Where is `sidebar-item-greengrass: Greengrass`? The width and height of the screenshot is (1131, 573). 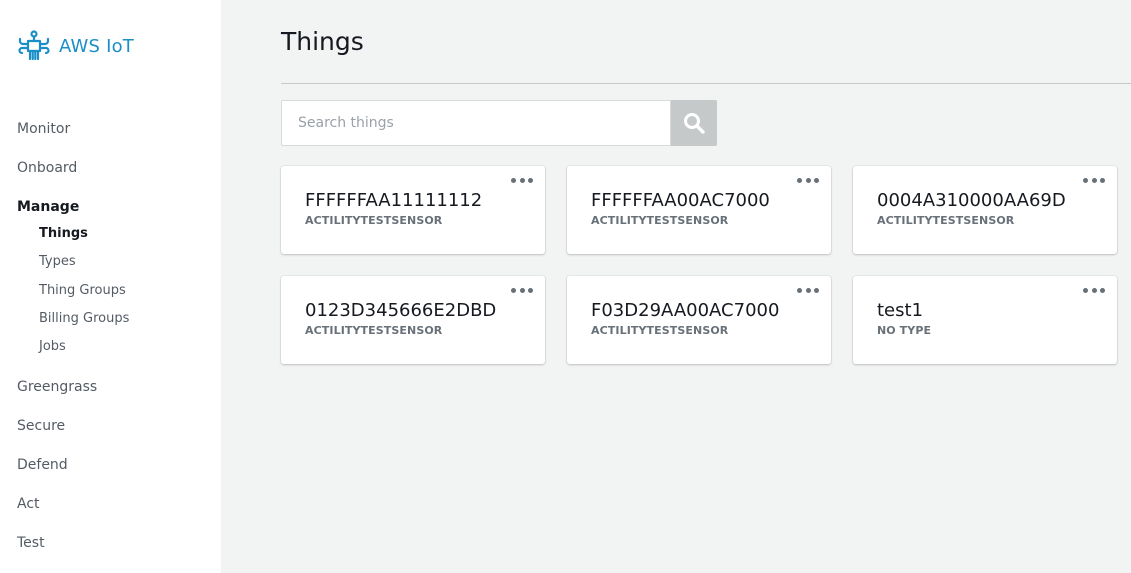 sidebar-item-greengrass: Greengrass is located at coordinates (57, 387).